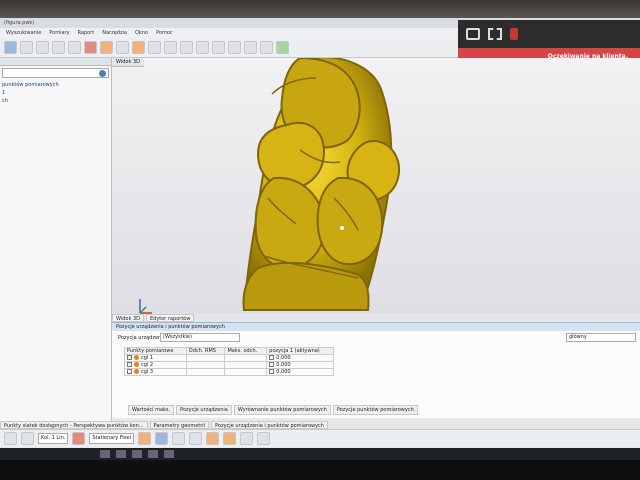  I want to click on menu-pomiary: Pomiary, so click(59, 33).